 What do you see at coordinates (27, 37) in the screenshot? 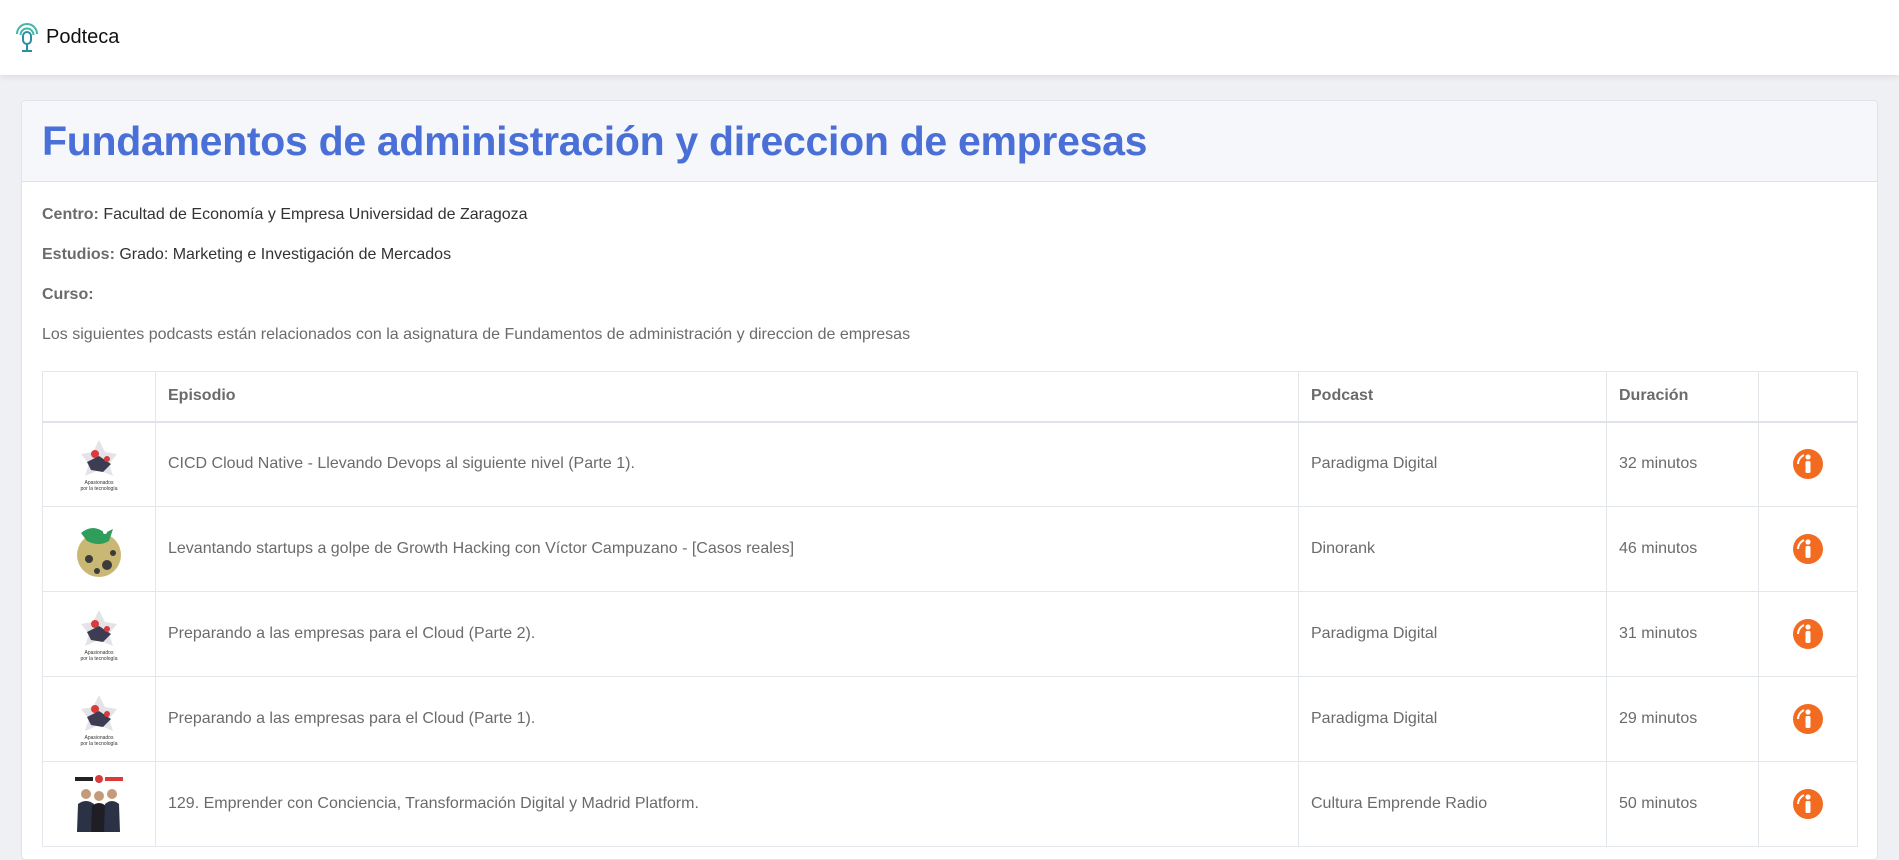
I see `podcast-microphone-icon` at bounding box center [27, 37].